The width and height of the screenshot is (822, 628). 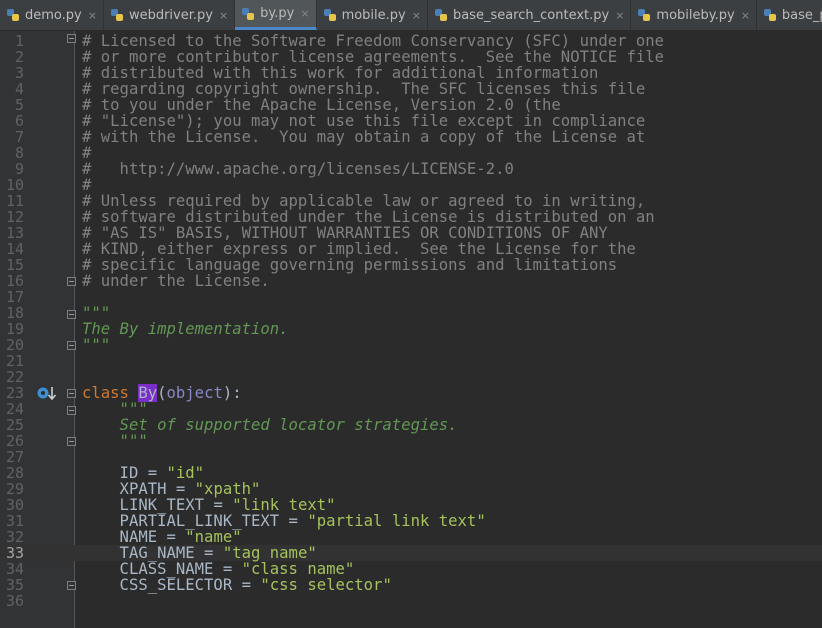 What do you see at coordinates (14, 249) in the screenshot?
I see `line-number: 14` at bounding box center [14, 249].